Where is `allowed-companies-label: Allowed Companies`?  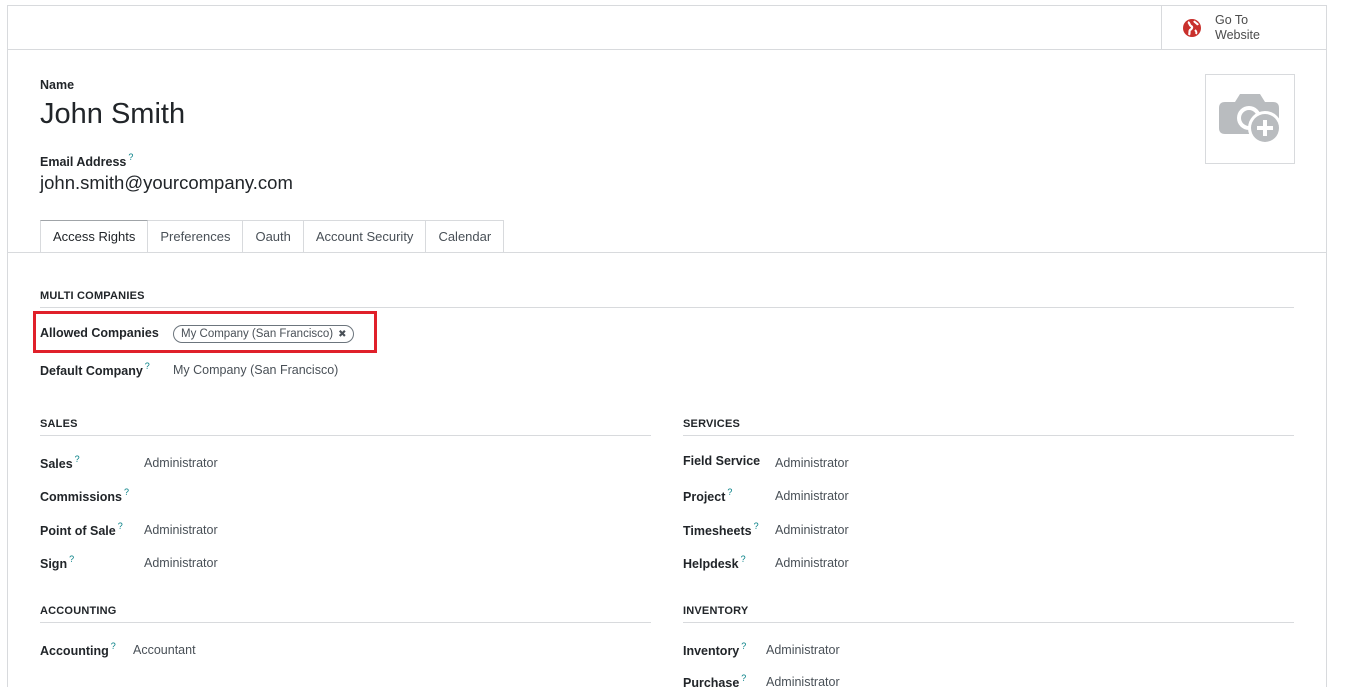 allowed-companies-label: Allowed Companies is located at coordinates (99, 333).